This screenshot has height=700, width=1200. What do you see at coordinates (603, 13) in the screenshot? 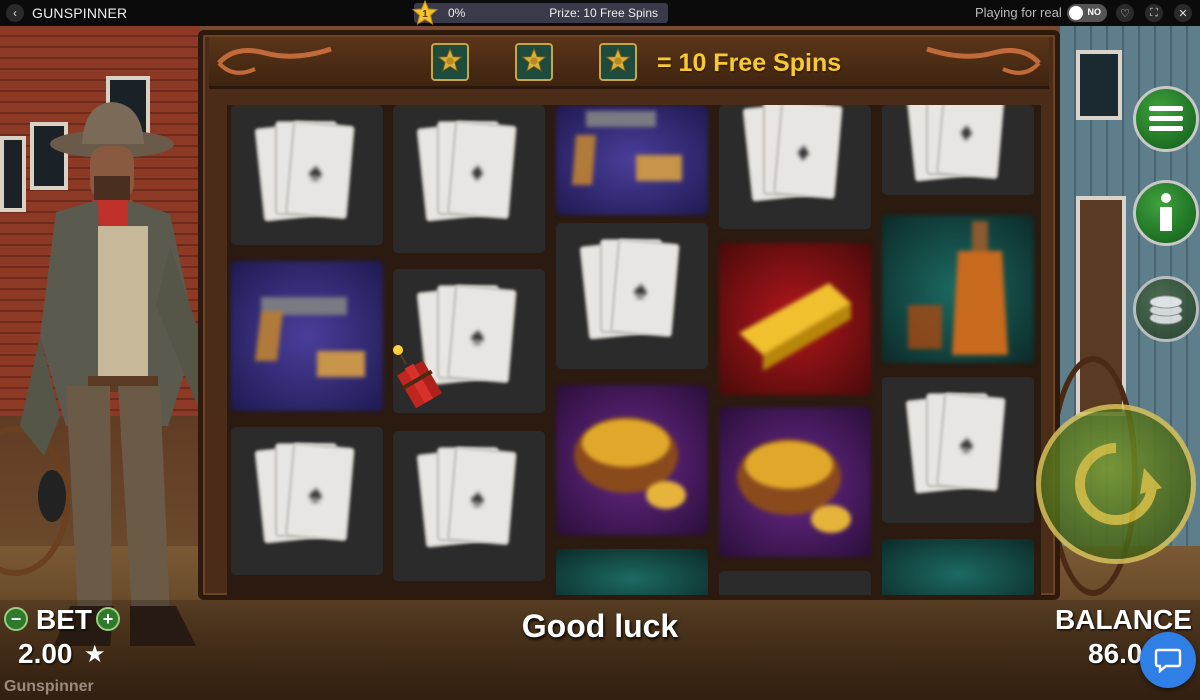
I see `prize-text: Prize: 10 Free Spins` at bounding box center [603, 13].